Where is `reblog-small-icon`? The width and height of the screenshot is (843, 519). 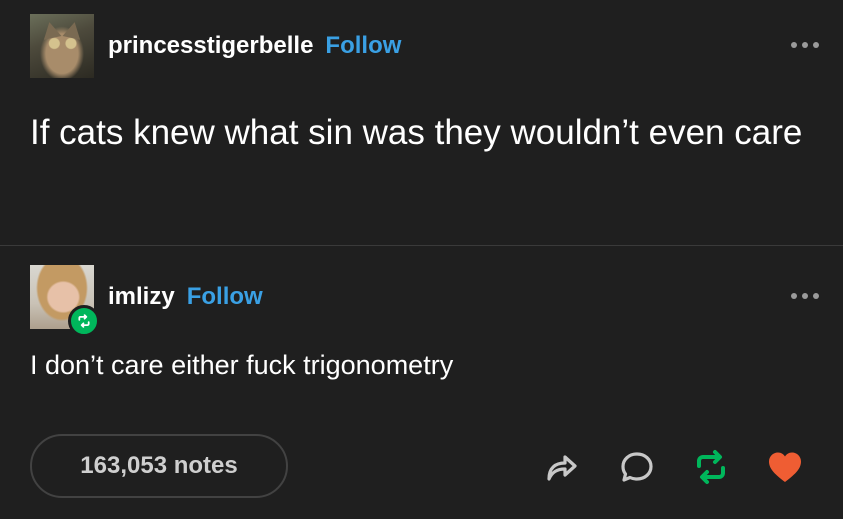 reblog-small-icon is located at coordinates (84, 321).